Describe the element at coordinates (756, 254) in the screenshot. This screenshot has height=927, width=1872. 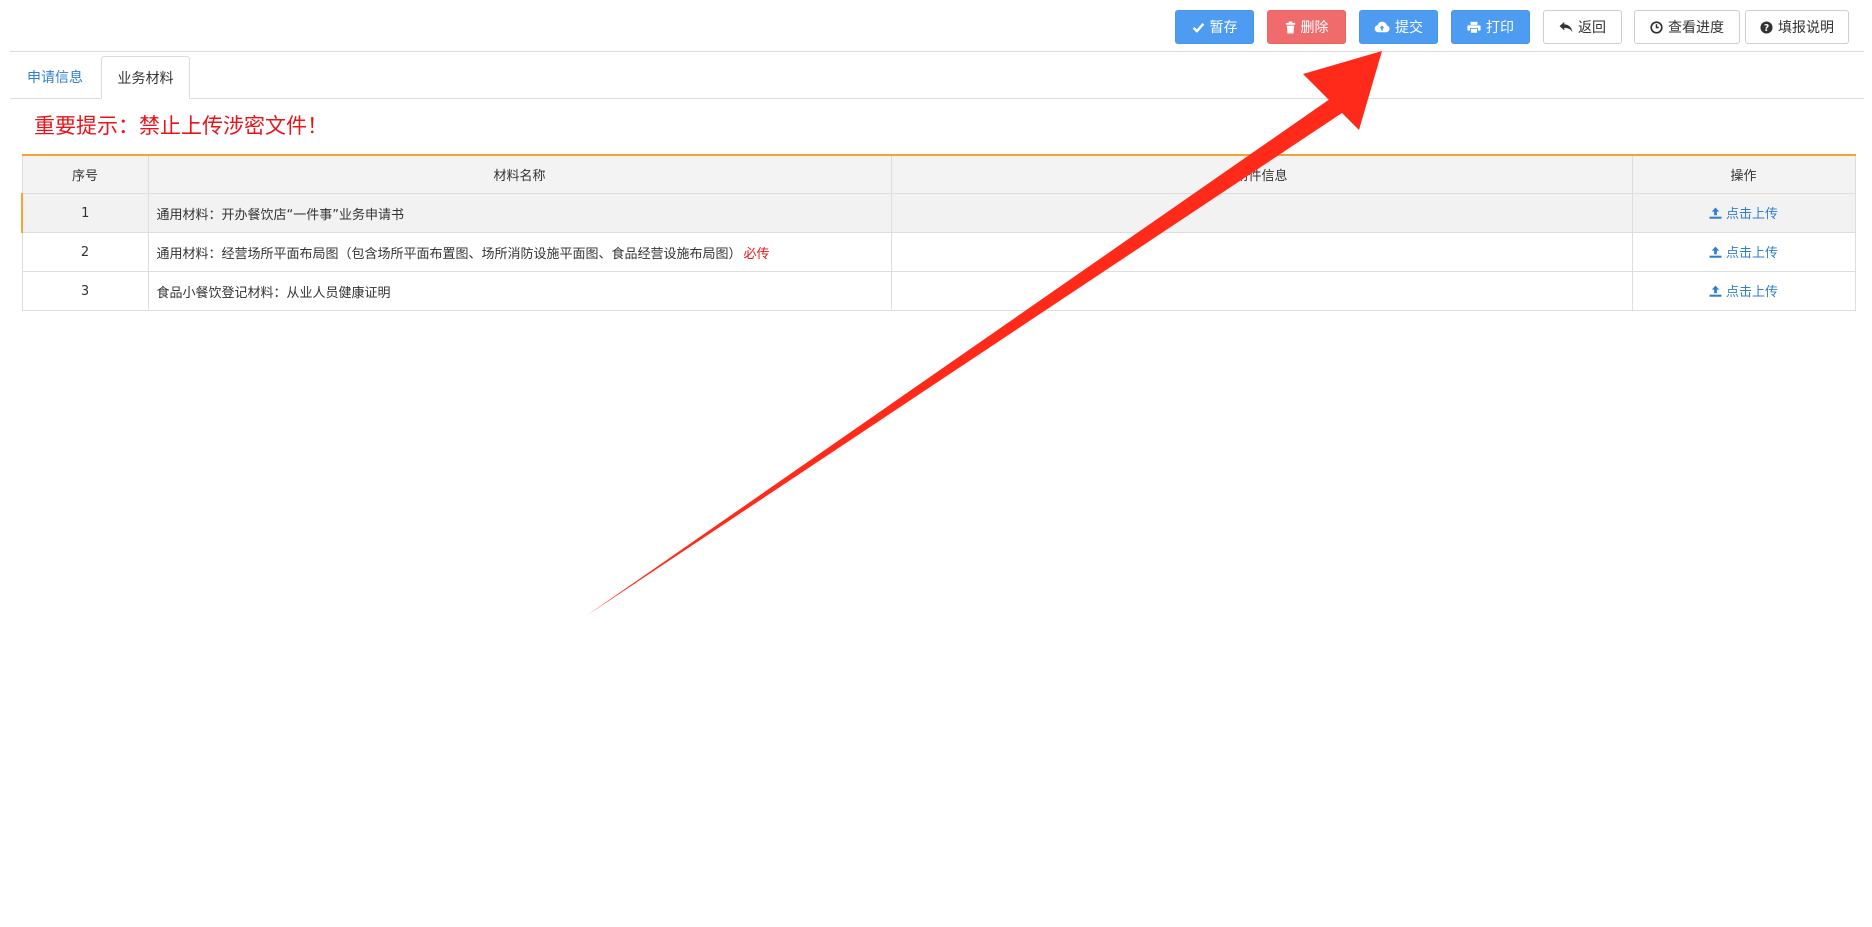
I see `required-tag: 必传` at that location.